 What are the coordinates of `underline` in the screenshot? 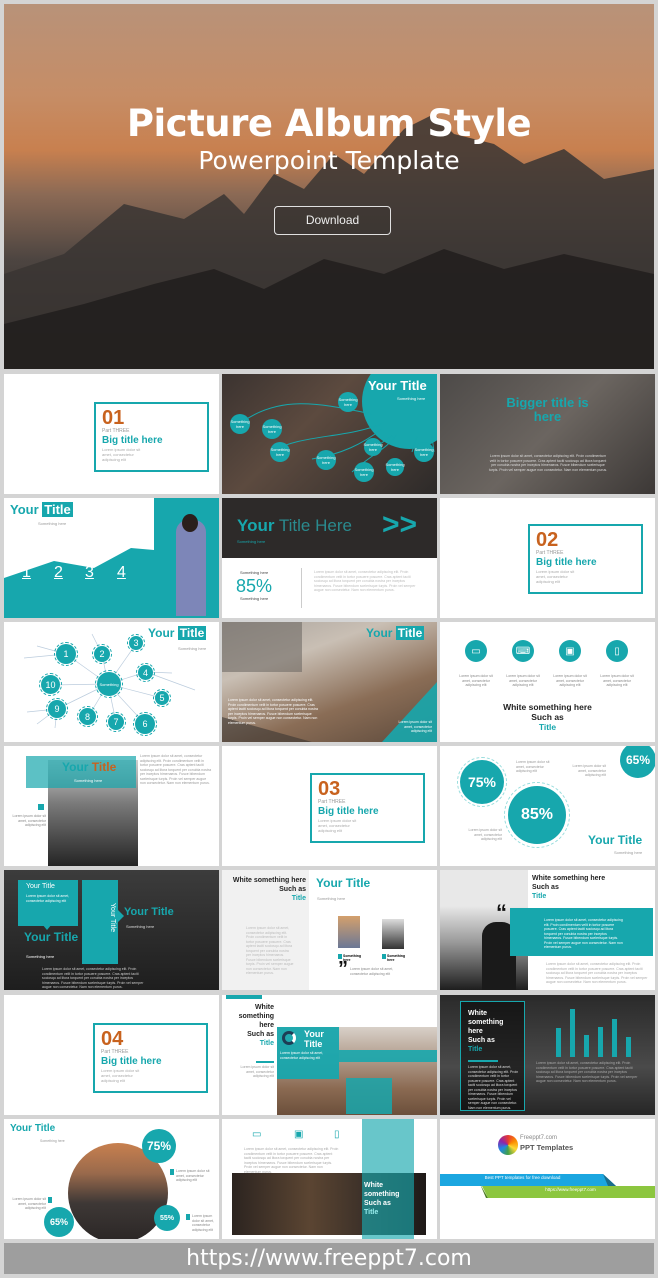 It's located at (483, 1061).